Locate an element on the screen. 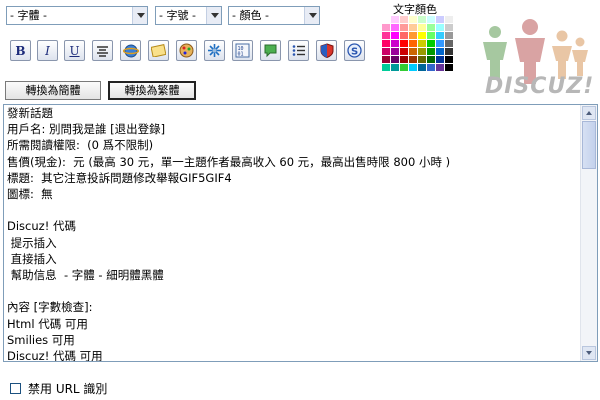 This screenshot has height=400, width=600. sell-button: S is located at coordinates (354, 50).